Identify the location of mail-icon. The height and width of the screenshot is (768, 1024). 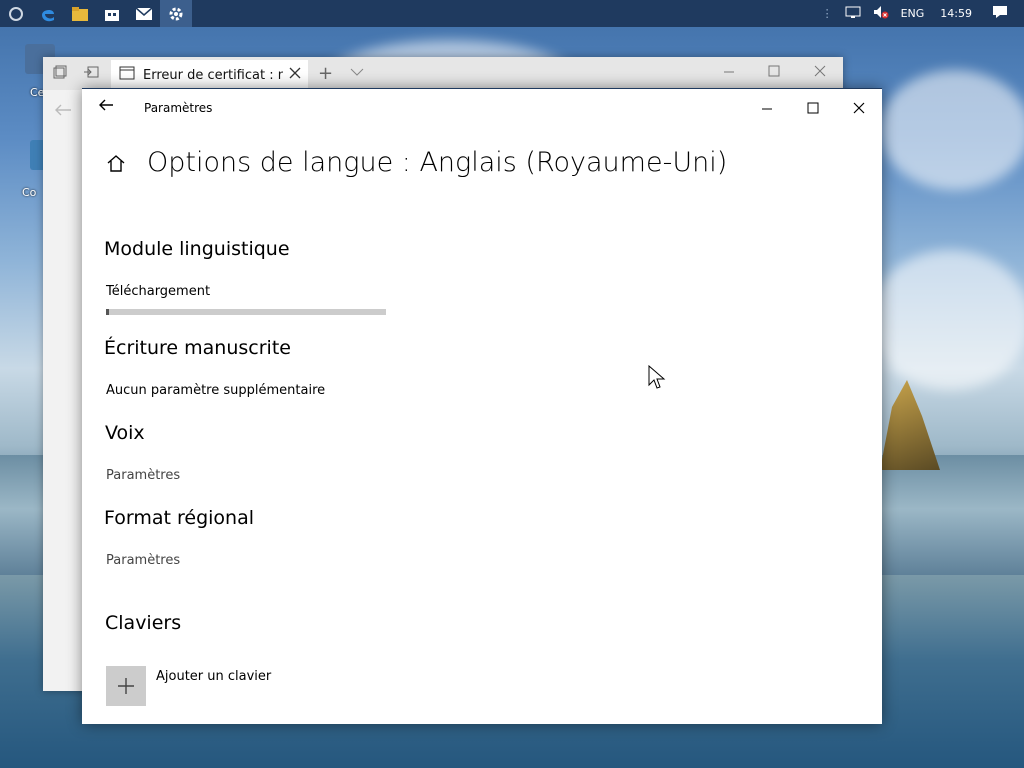
(144, 13).